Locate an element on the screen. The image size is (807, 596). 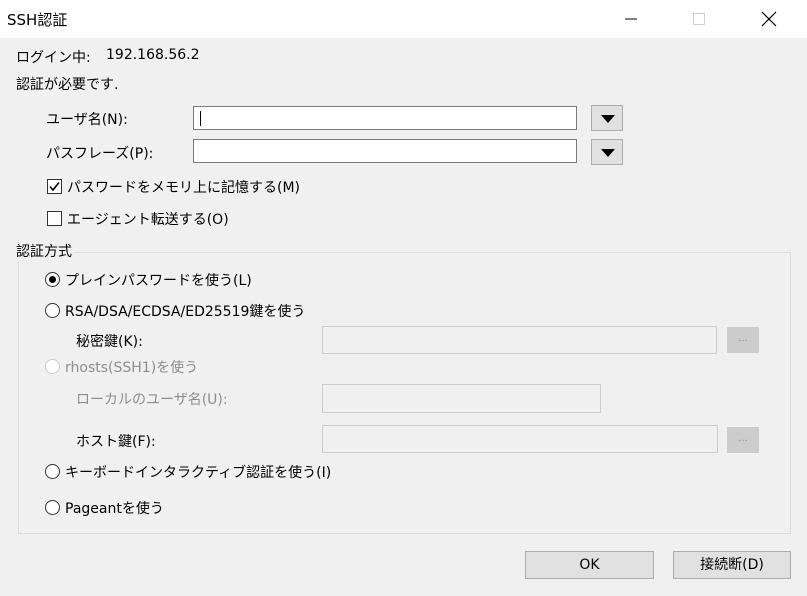
username-dropdown-button is located at coordinates (607, 118).